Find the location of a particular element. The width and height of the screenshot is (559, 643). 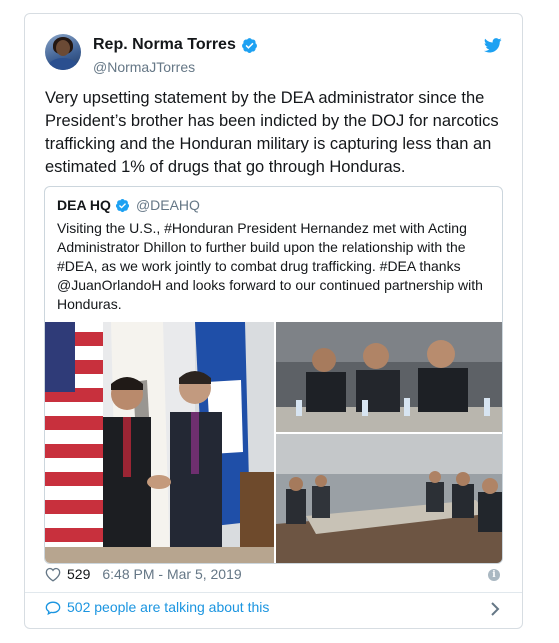

info-icon: i is located at coordinates (494, 575).